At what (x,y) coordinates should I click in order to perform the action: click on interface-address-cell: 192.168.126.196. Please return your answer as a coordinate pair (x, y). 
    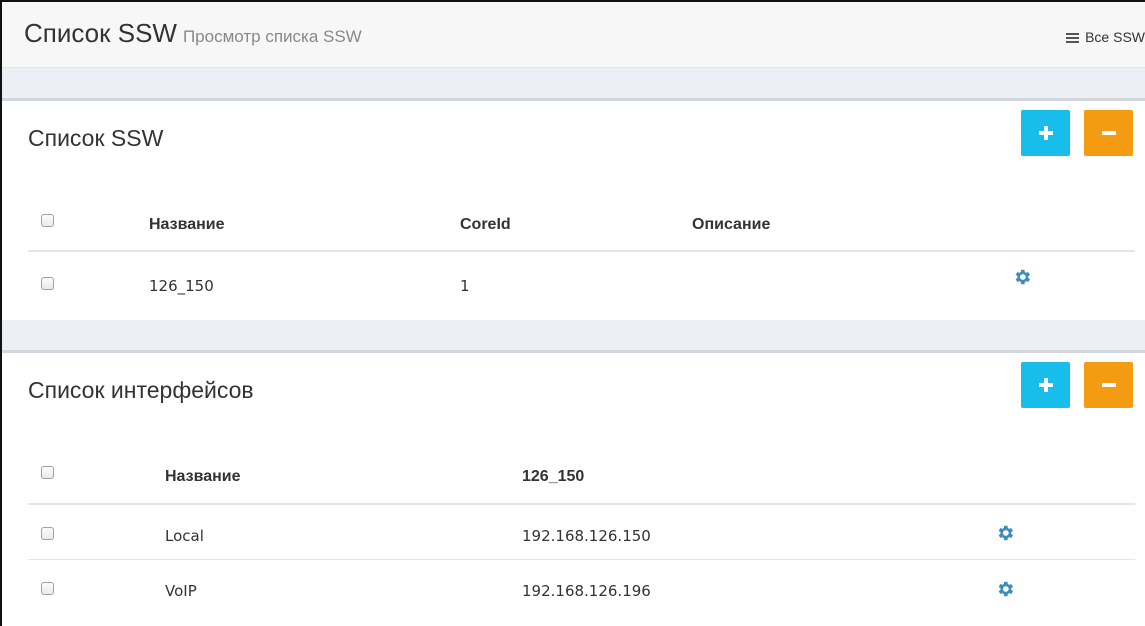
    Looking at the image, I should click on (586, 591).